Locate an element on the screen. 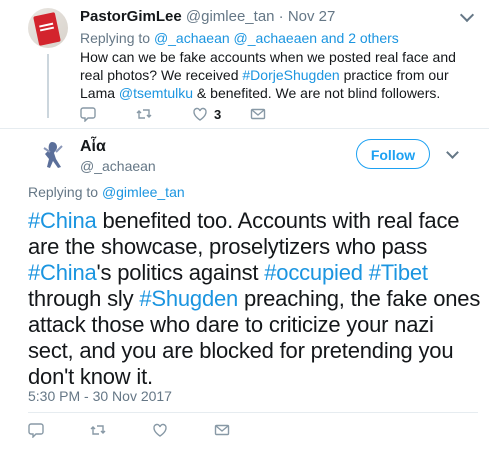 The width and height of the screenshot is (489, 450). tweet-text-segment: & benefited. We are not blind followers. is located at coordinates (317, 93).